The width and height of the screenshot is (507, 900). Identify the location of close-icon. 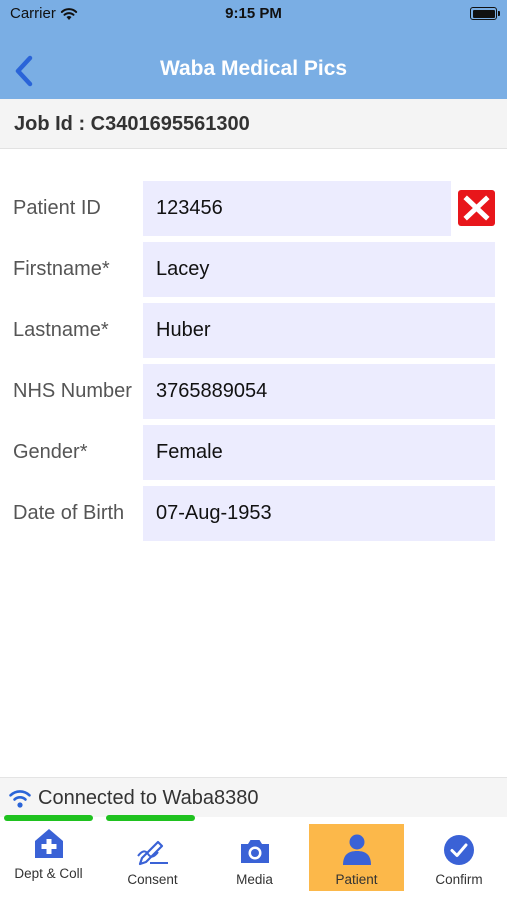
(476, 208).